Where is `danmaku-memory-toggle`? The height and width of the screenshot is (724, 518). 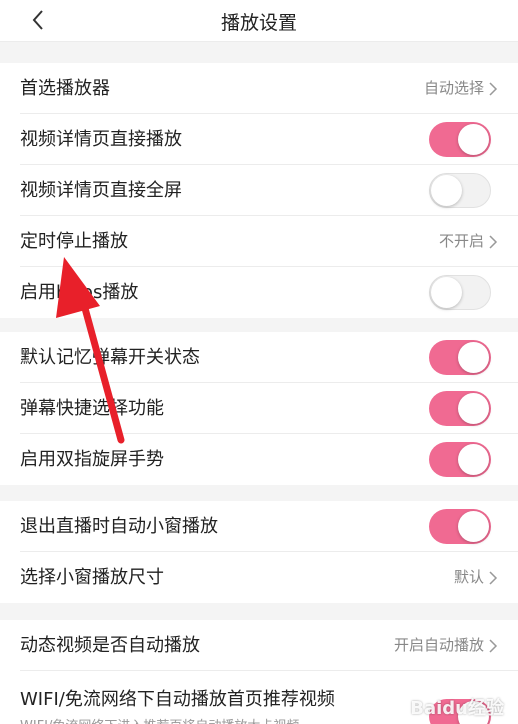 danmaku-memory-toggle is located at coordinates (460, 357).